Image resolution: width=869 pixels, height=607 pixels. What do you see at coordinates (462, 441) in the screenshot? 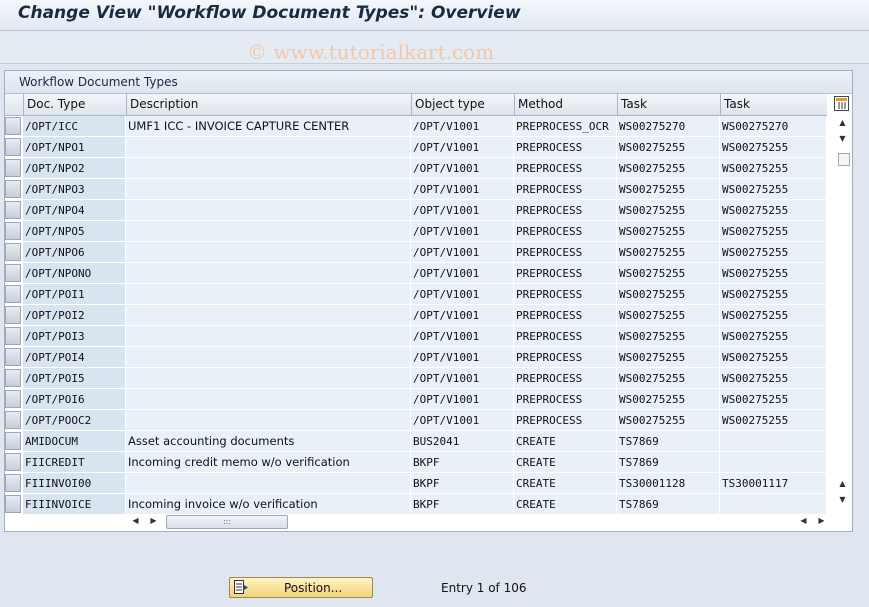
I see `cell-object-type: BUS2041` at bounding box center [462, 441].